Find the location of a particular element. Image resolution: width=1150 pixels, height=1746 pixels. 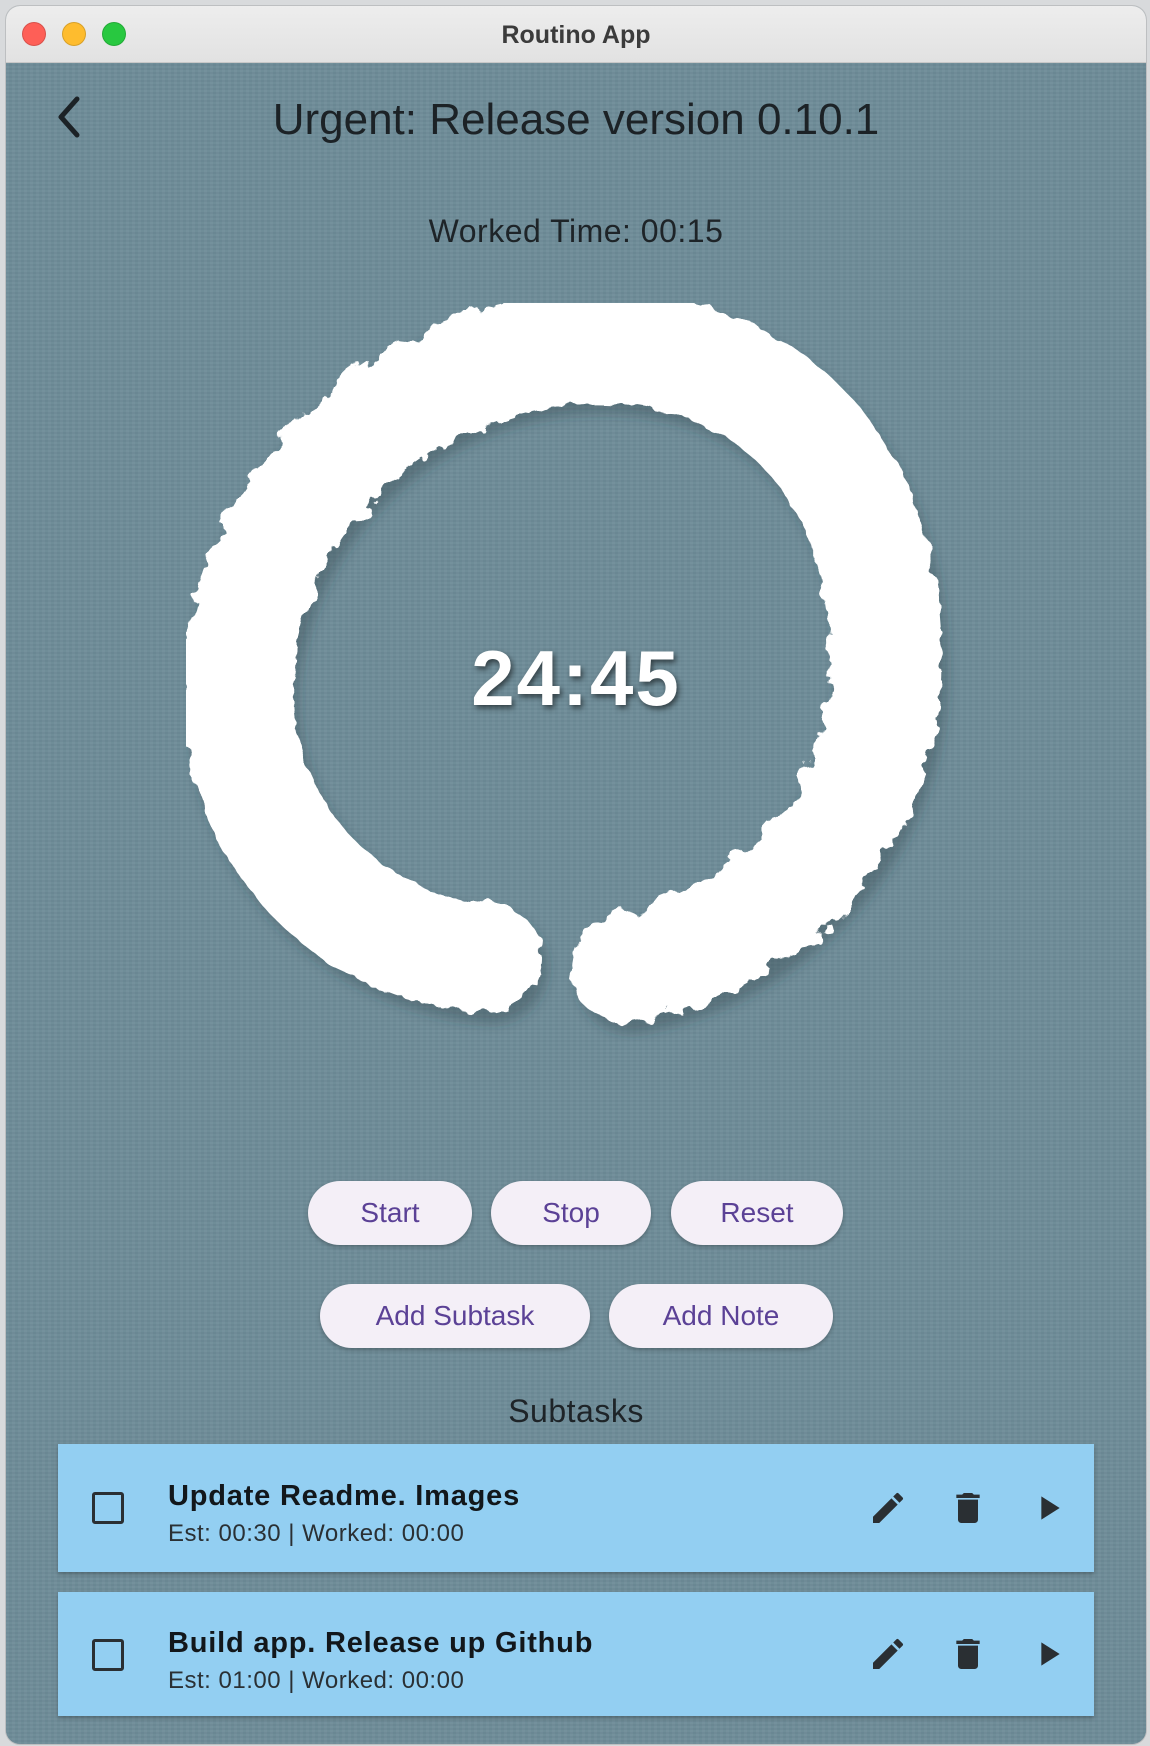

subtask-meta: Est: 01:00 | Worked: 00:00 is located at coordinates (316, 1680).